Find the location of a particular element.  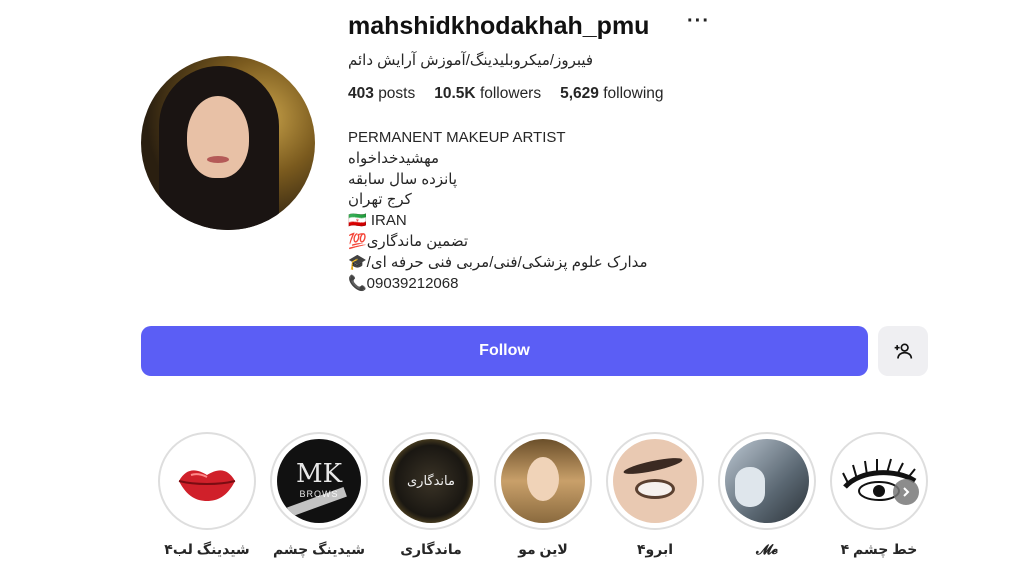

portrait-face is located at coordinates (543, 479).